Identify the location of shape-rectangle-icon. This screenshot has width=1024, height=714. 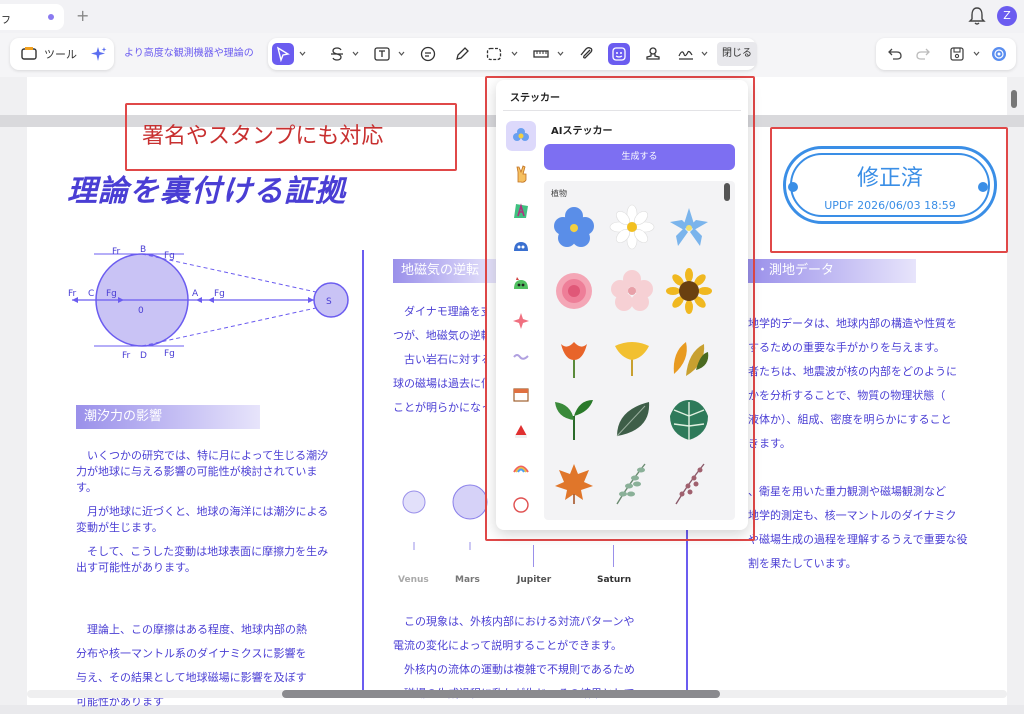
(494, 54).